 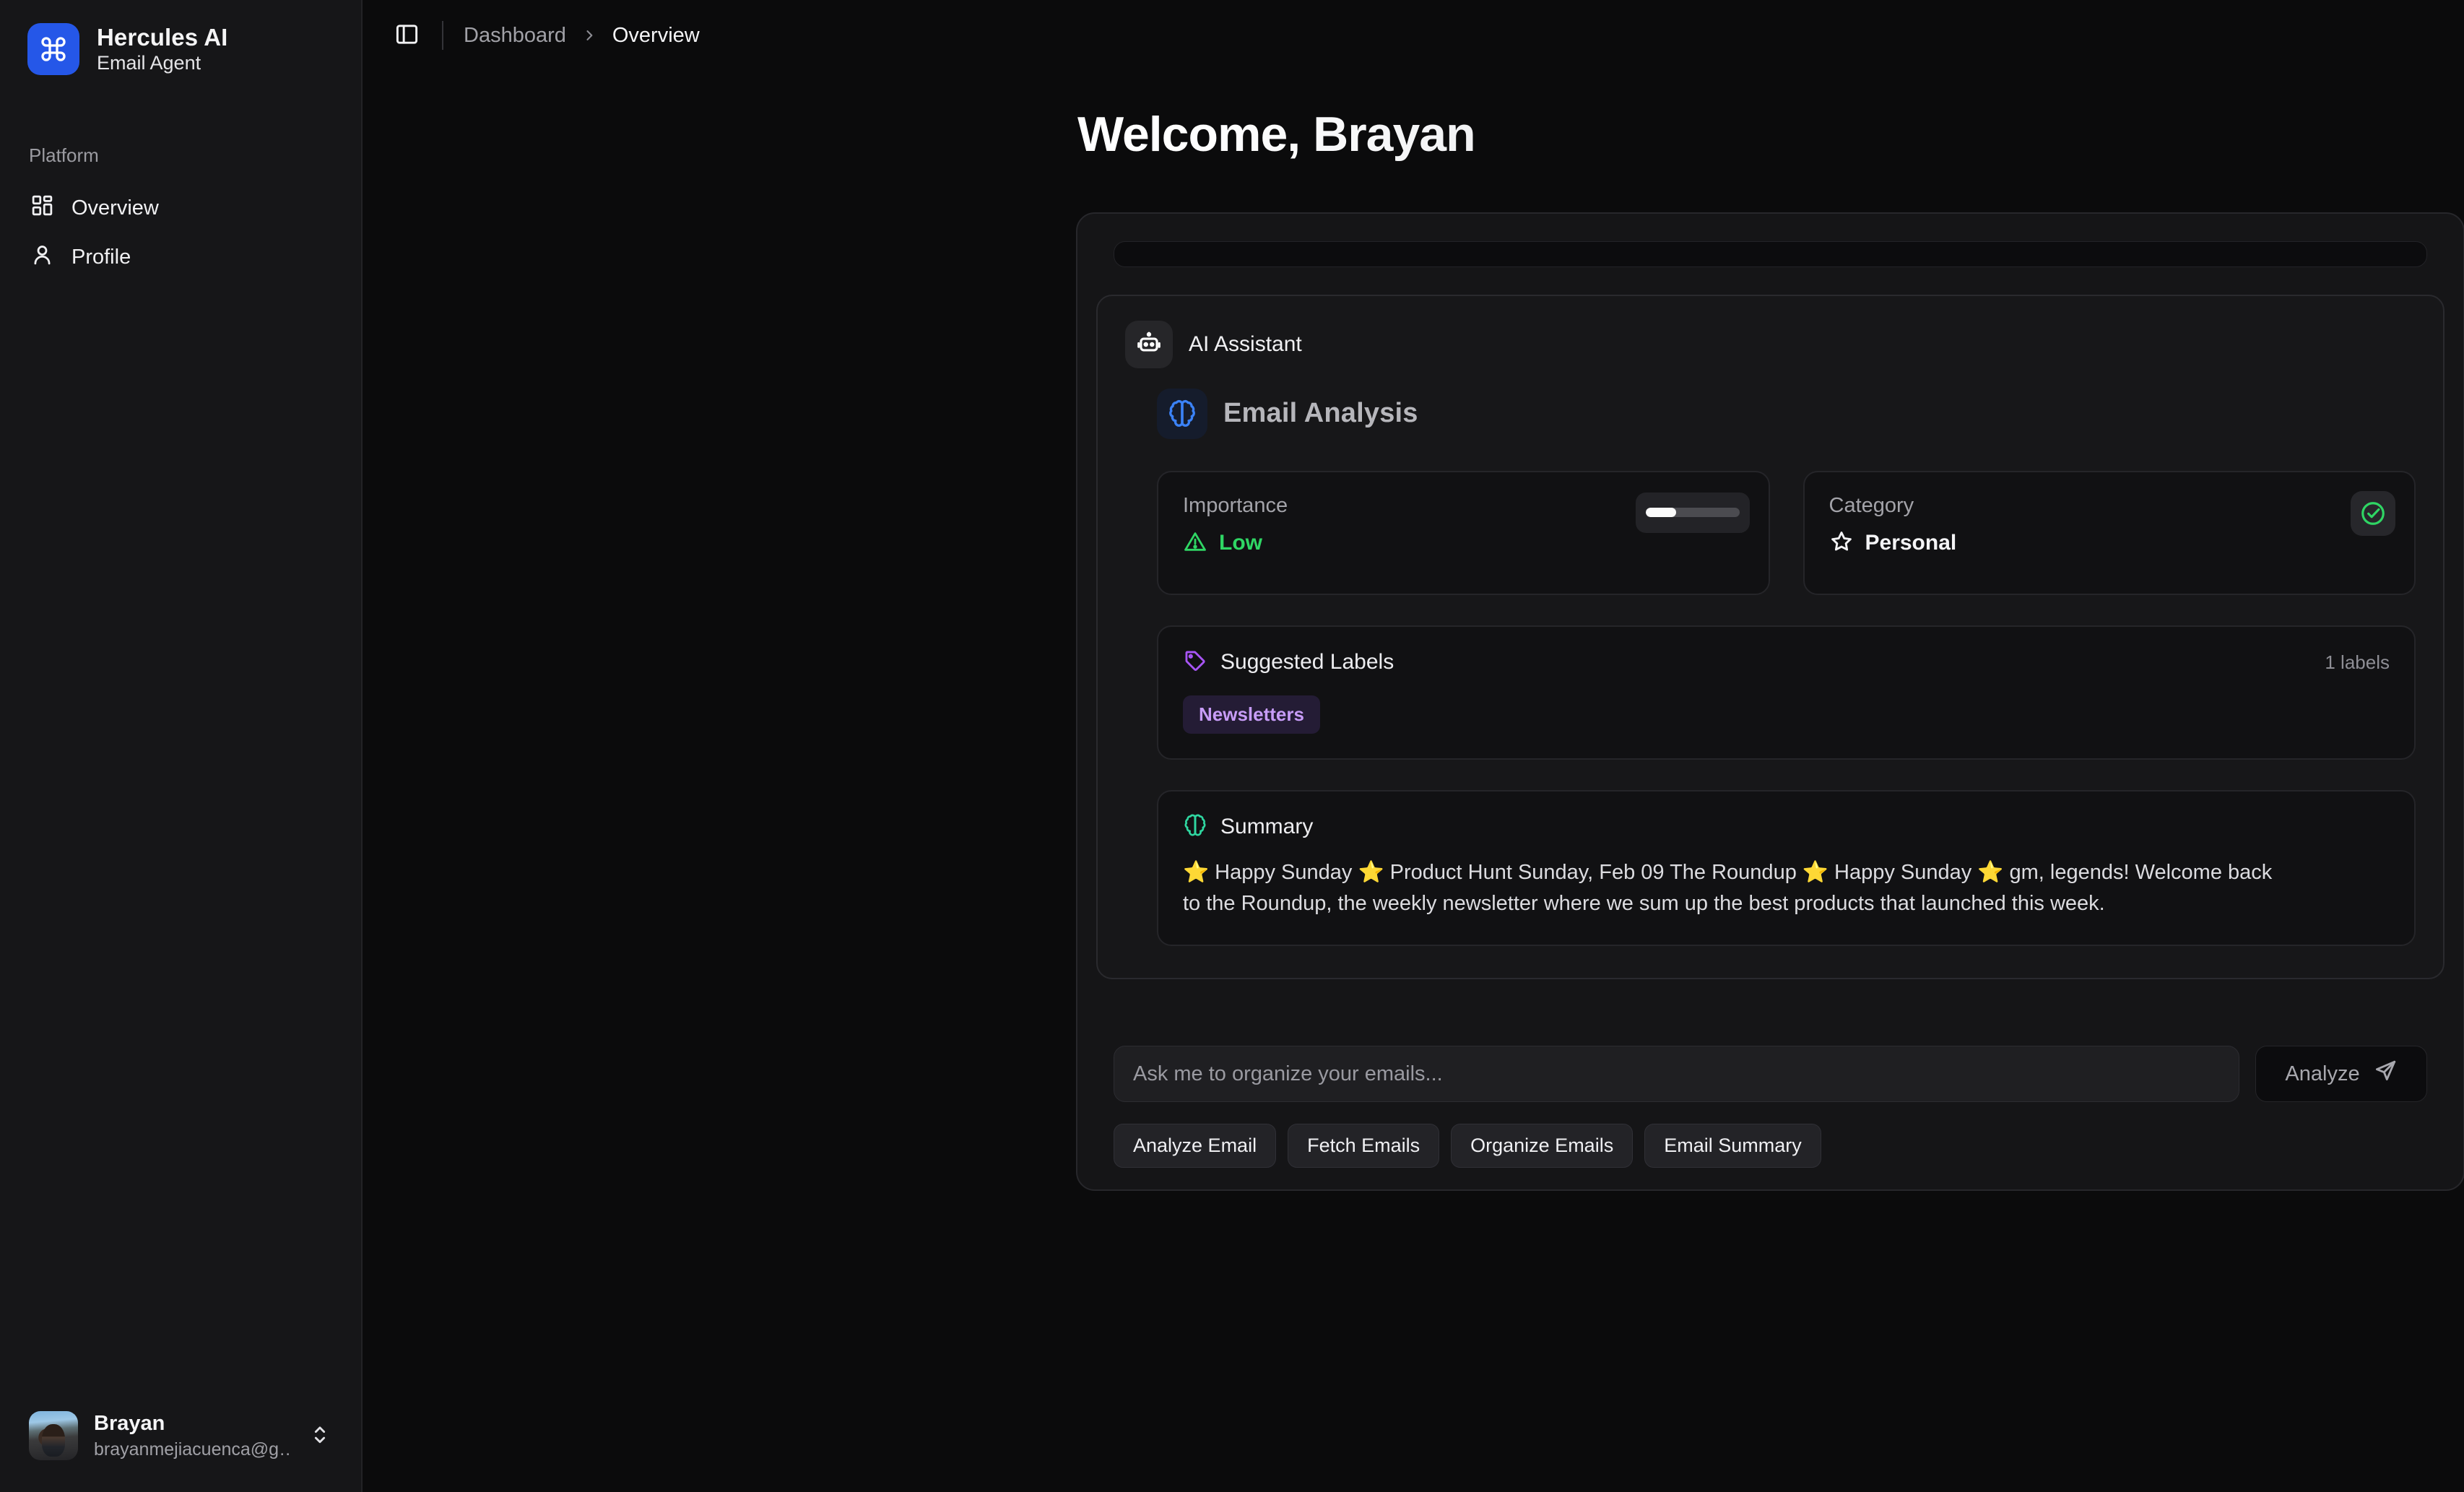 What do you see at coordinates (1202, 663) in the screenshot?
I see `tag-icon` at bounding box center [1202, 663].